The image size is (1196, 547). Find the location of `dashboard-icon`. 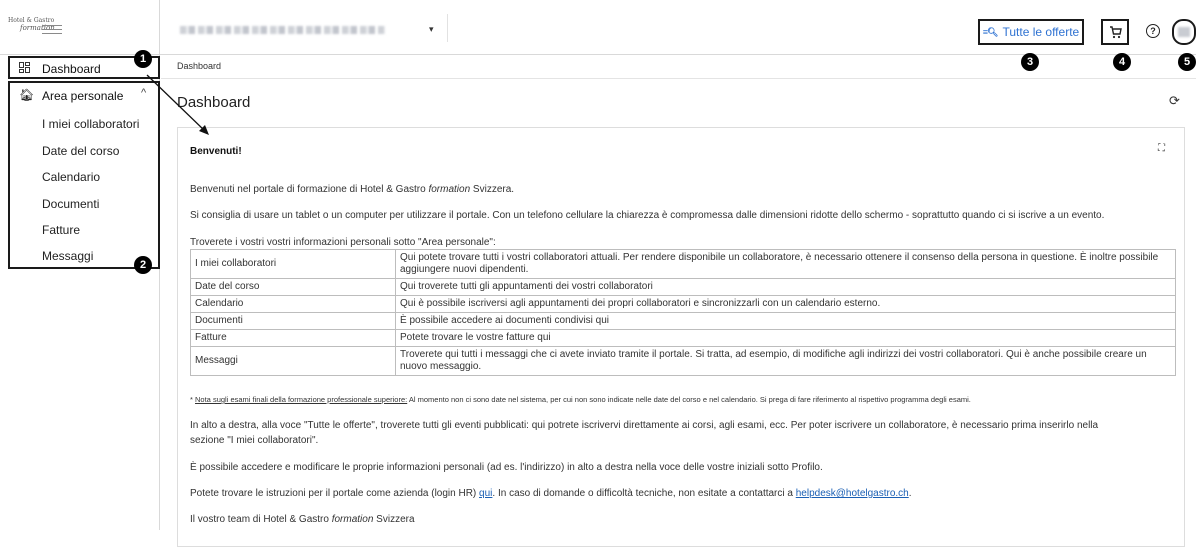

dashboard-icon is located at coordinates (24, 67).